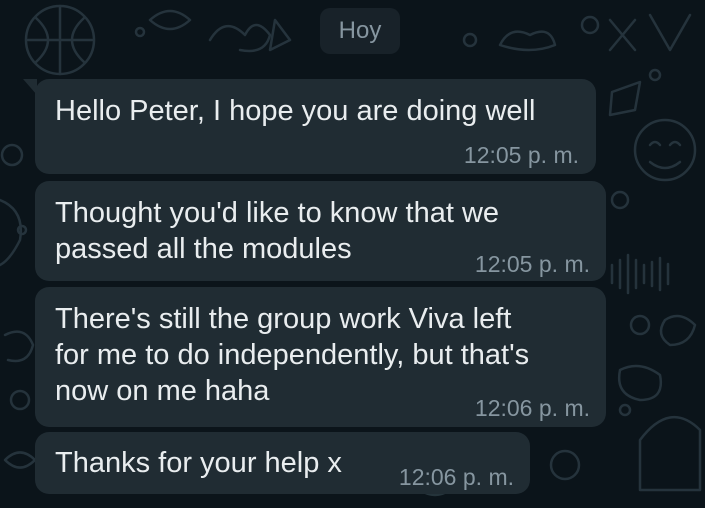 Image resolution: width=705 pixels, height=508 pixels. Describe the element at coordinates (162, 391) in the screenshot. I see `message-text-line: now on me haha` at that location.